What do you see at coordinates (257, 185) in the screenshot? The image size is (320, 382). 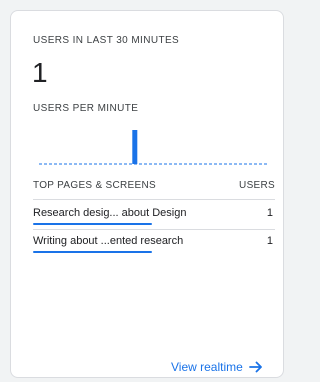 I see `users-column-header: USERS` at bounding box center [257, 185].